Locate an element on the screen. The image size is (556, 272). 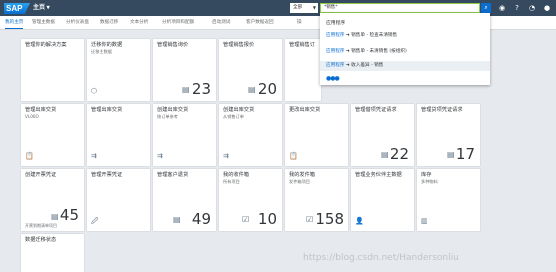
suggestion-item: 应用程序 ➜ 销售单 - 检查未清销售 is located at coordinates (361, 35).